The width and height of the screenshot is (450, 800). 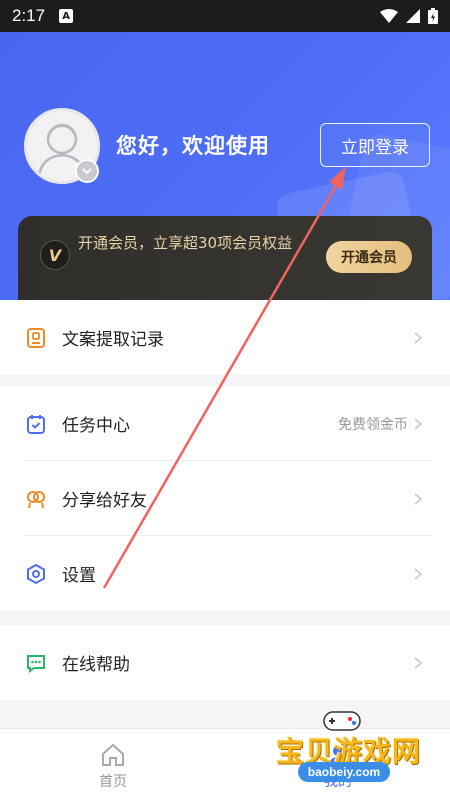 I want to click on menu-item-share: 分享给好友, so click(x=225, y=498).